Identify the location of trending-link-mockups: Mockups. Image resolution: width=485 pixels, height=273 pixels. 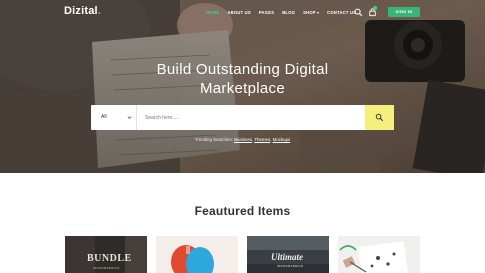
(282, 139).